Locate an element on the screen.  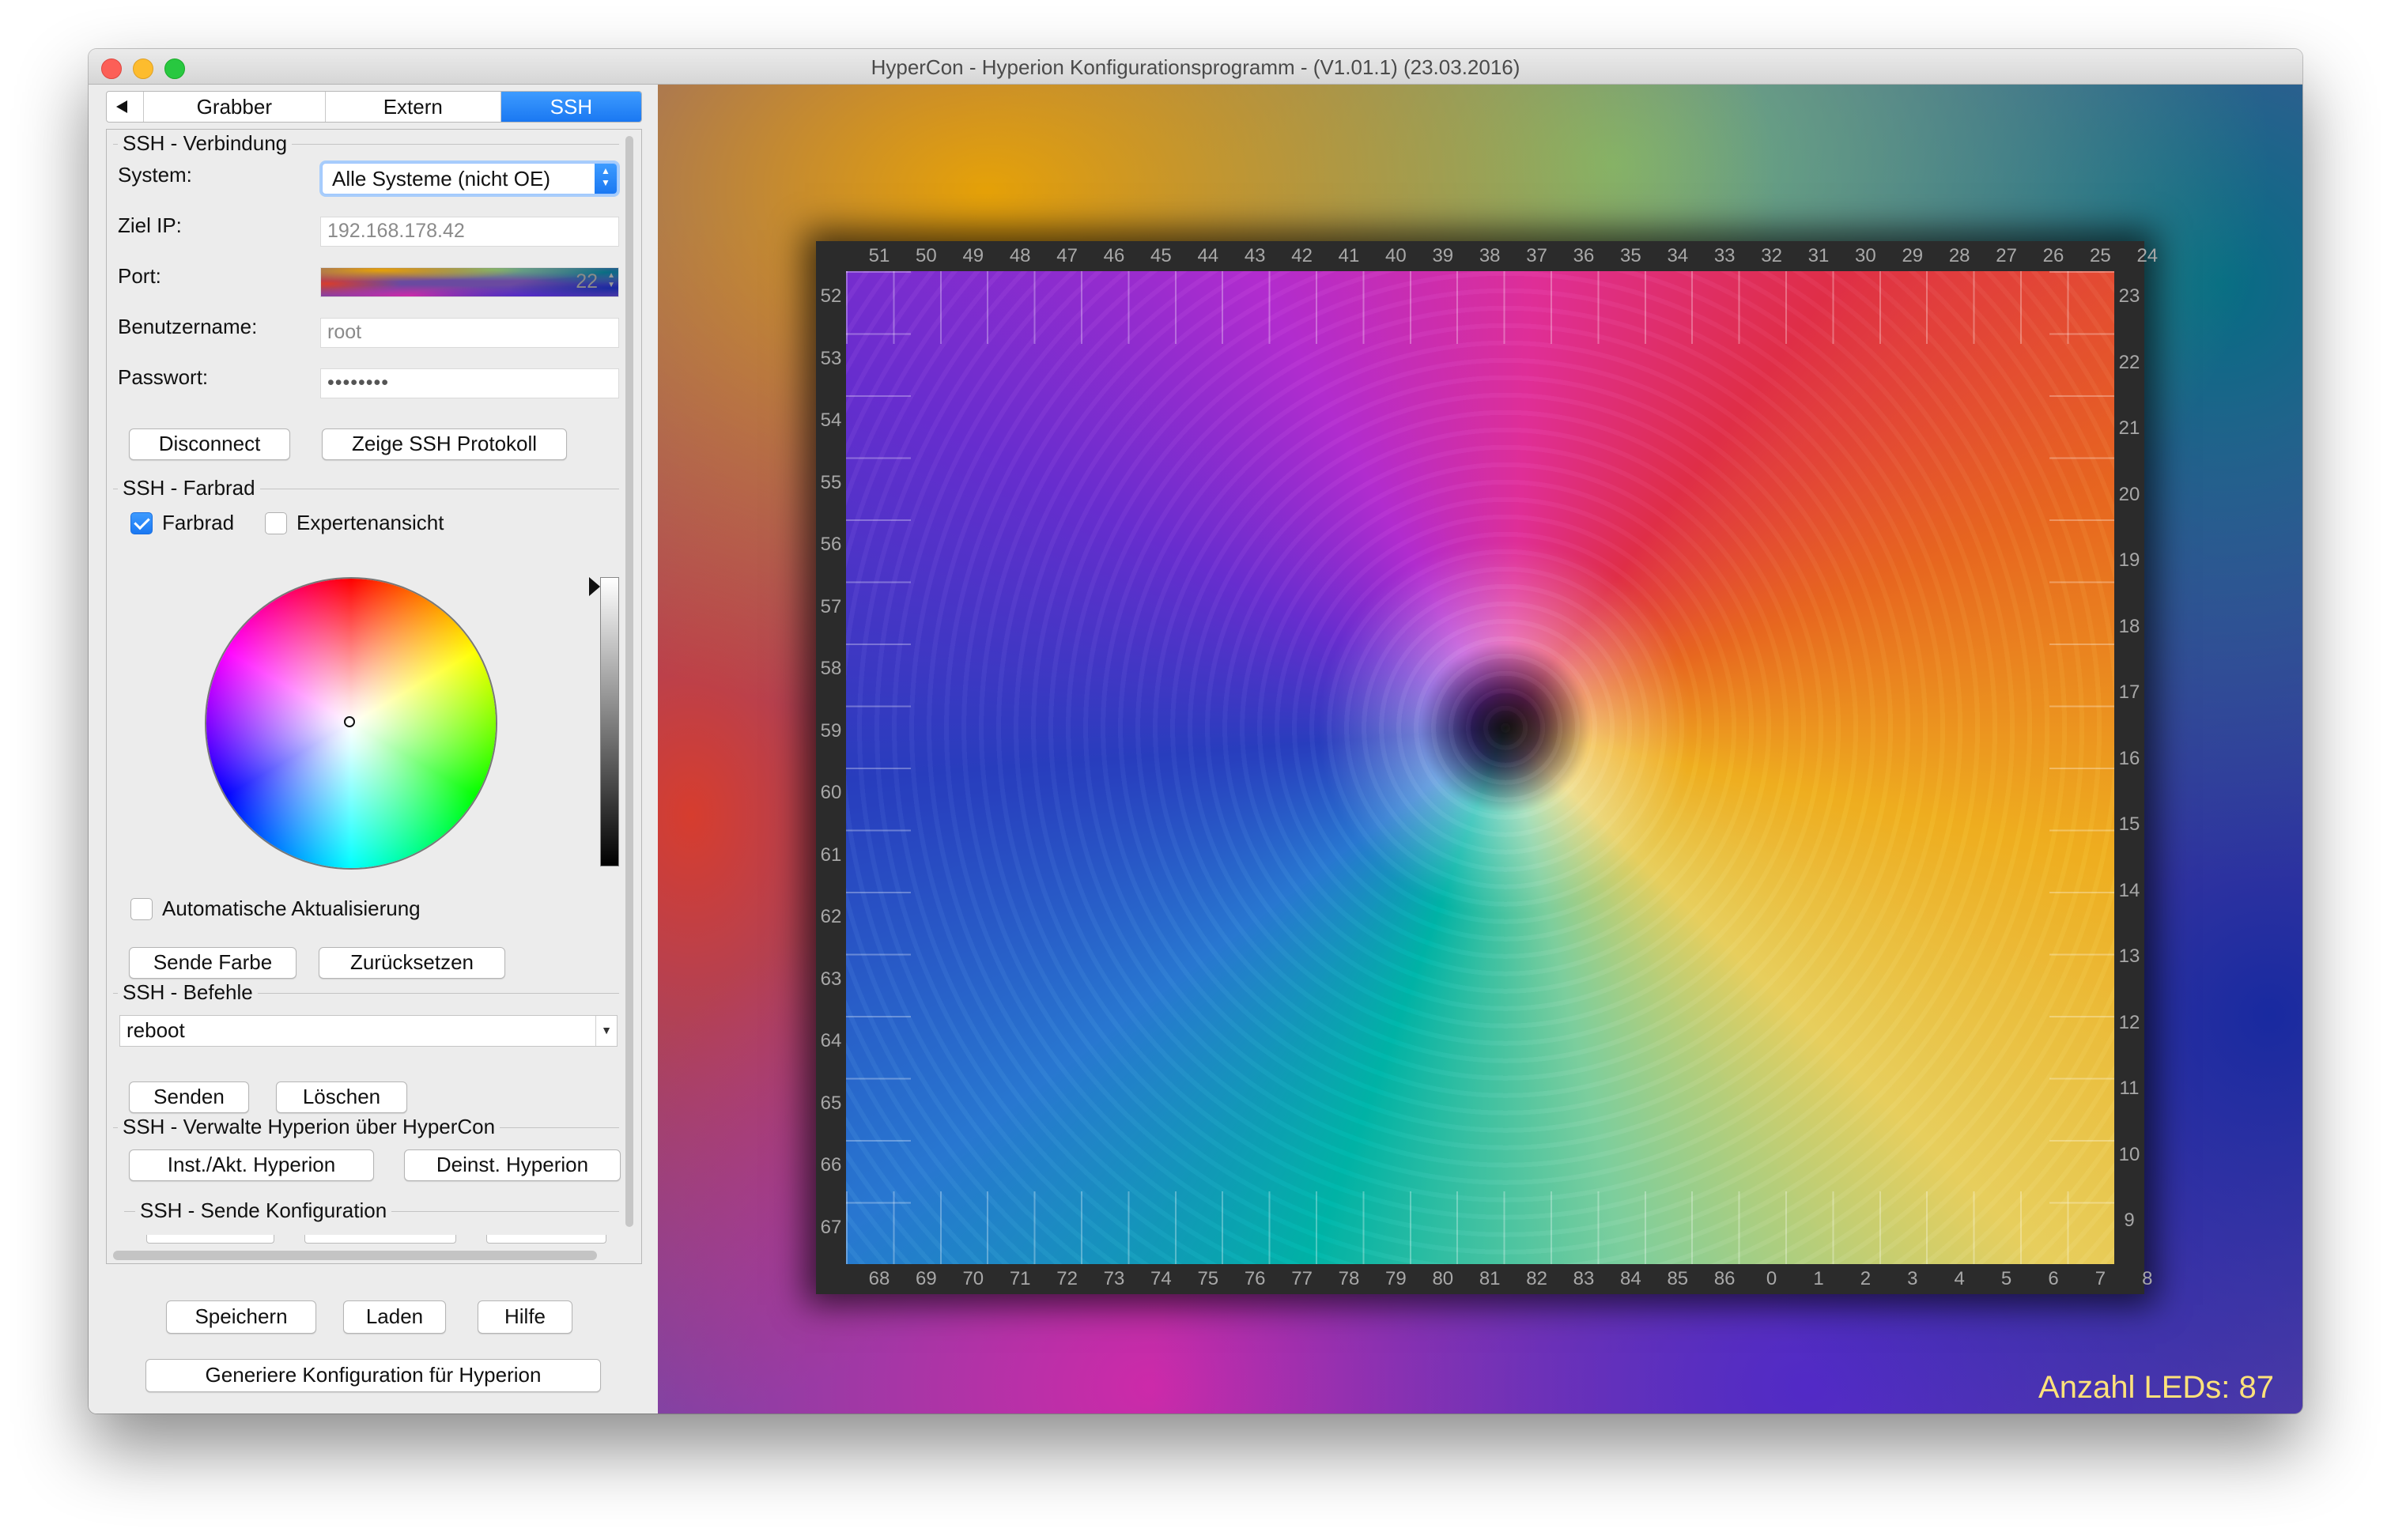
led-number-top: 42 is located at coordinates (1302, 255).